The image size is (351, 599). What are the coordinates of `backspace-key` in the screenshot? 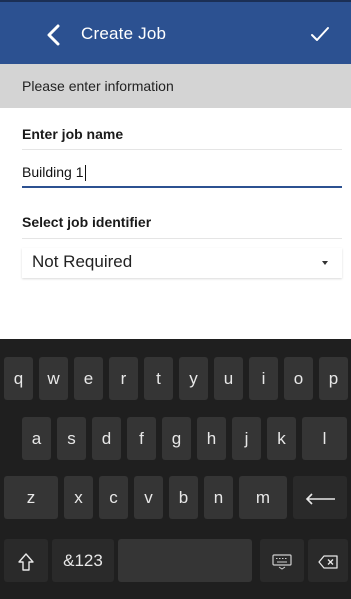 It's located at (328, 560).